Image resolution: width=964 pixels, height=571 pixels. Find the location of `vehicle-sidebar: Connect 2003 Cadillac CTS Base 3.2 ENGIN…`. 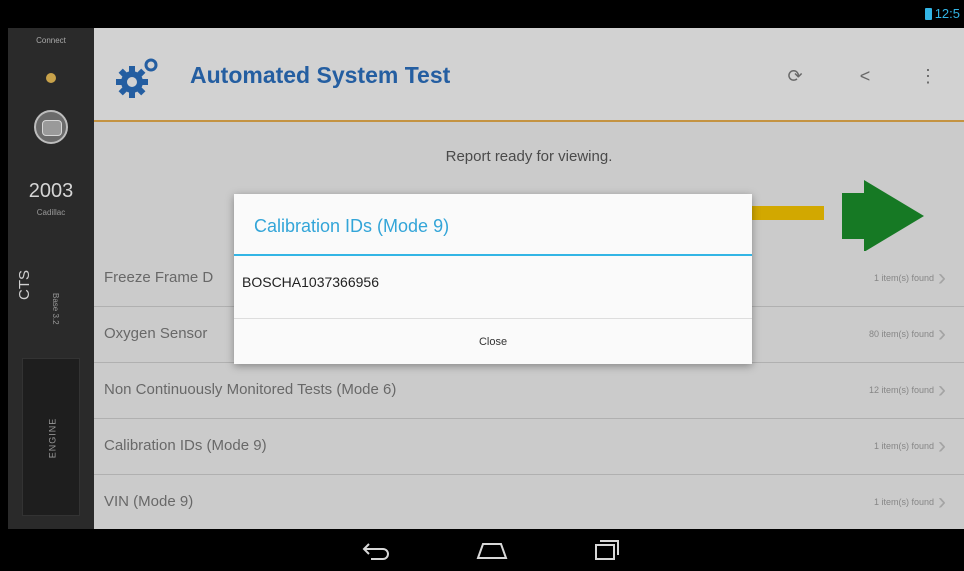

vehicle-sidebar: Connect 2003 Cadillac CTS Base 3.2 ENGIN… is located at coordinates (51, 278).